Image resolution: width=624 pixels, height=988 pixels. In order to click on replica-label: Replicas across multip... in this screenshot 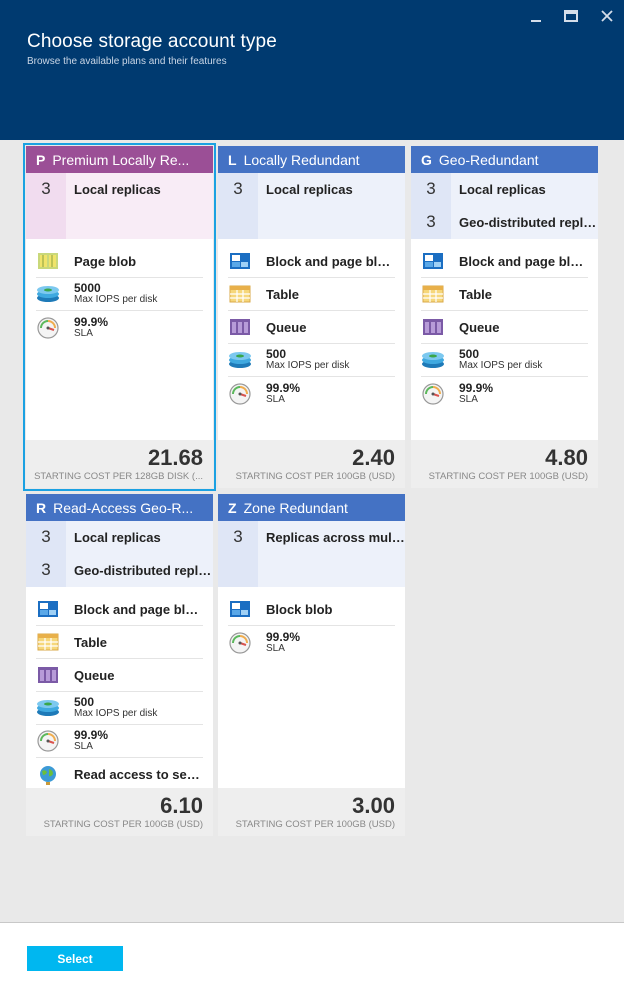, I will do `click(331, 537)`.